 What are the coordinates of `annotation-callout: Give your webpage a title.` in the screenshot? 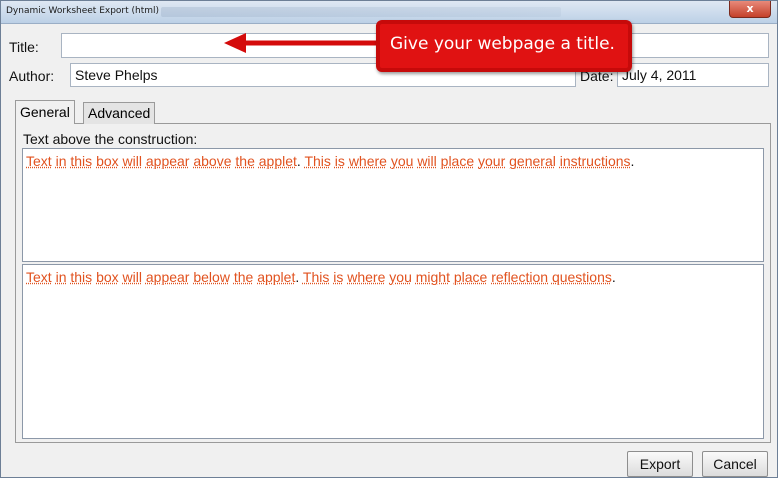 It's located at (504, 46).